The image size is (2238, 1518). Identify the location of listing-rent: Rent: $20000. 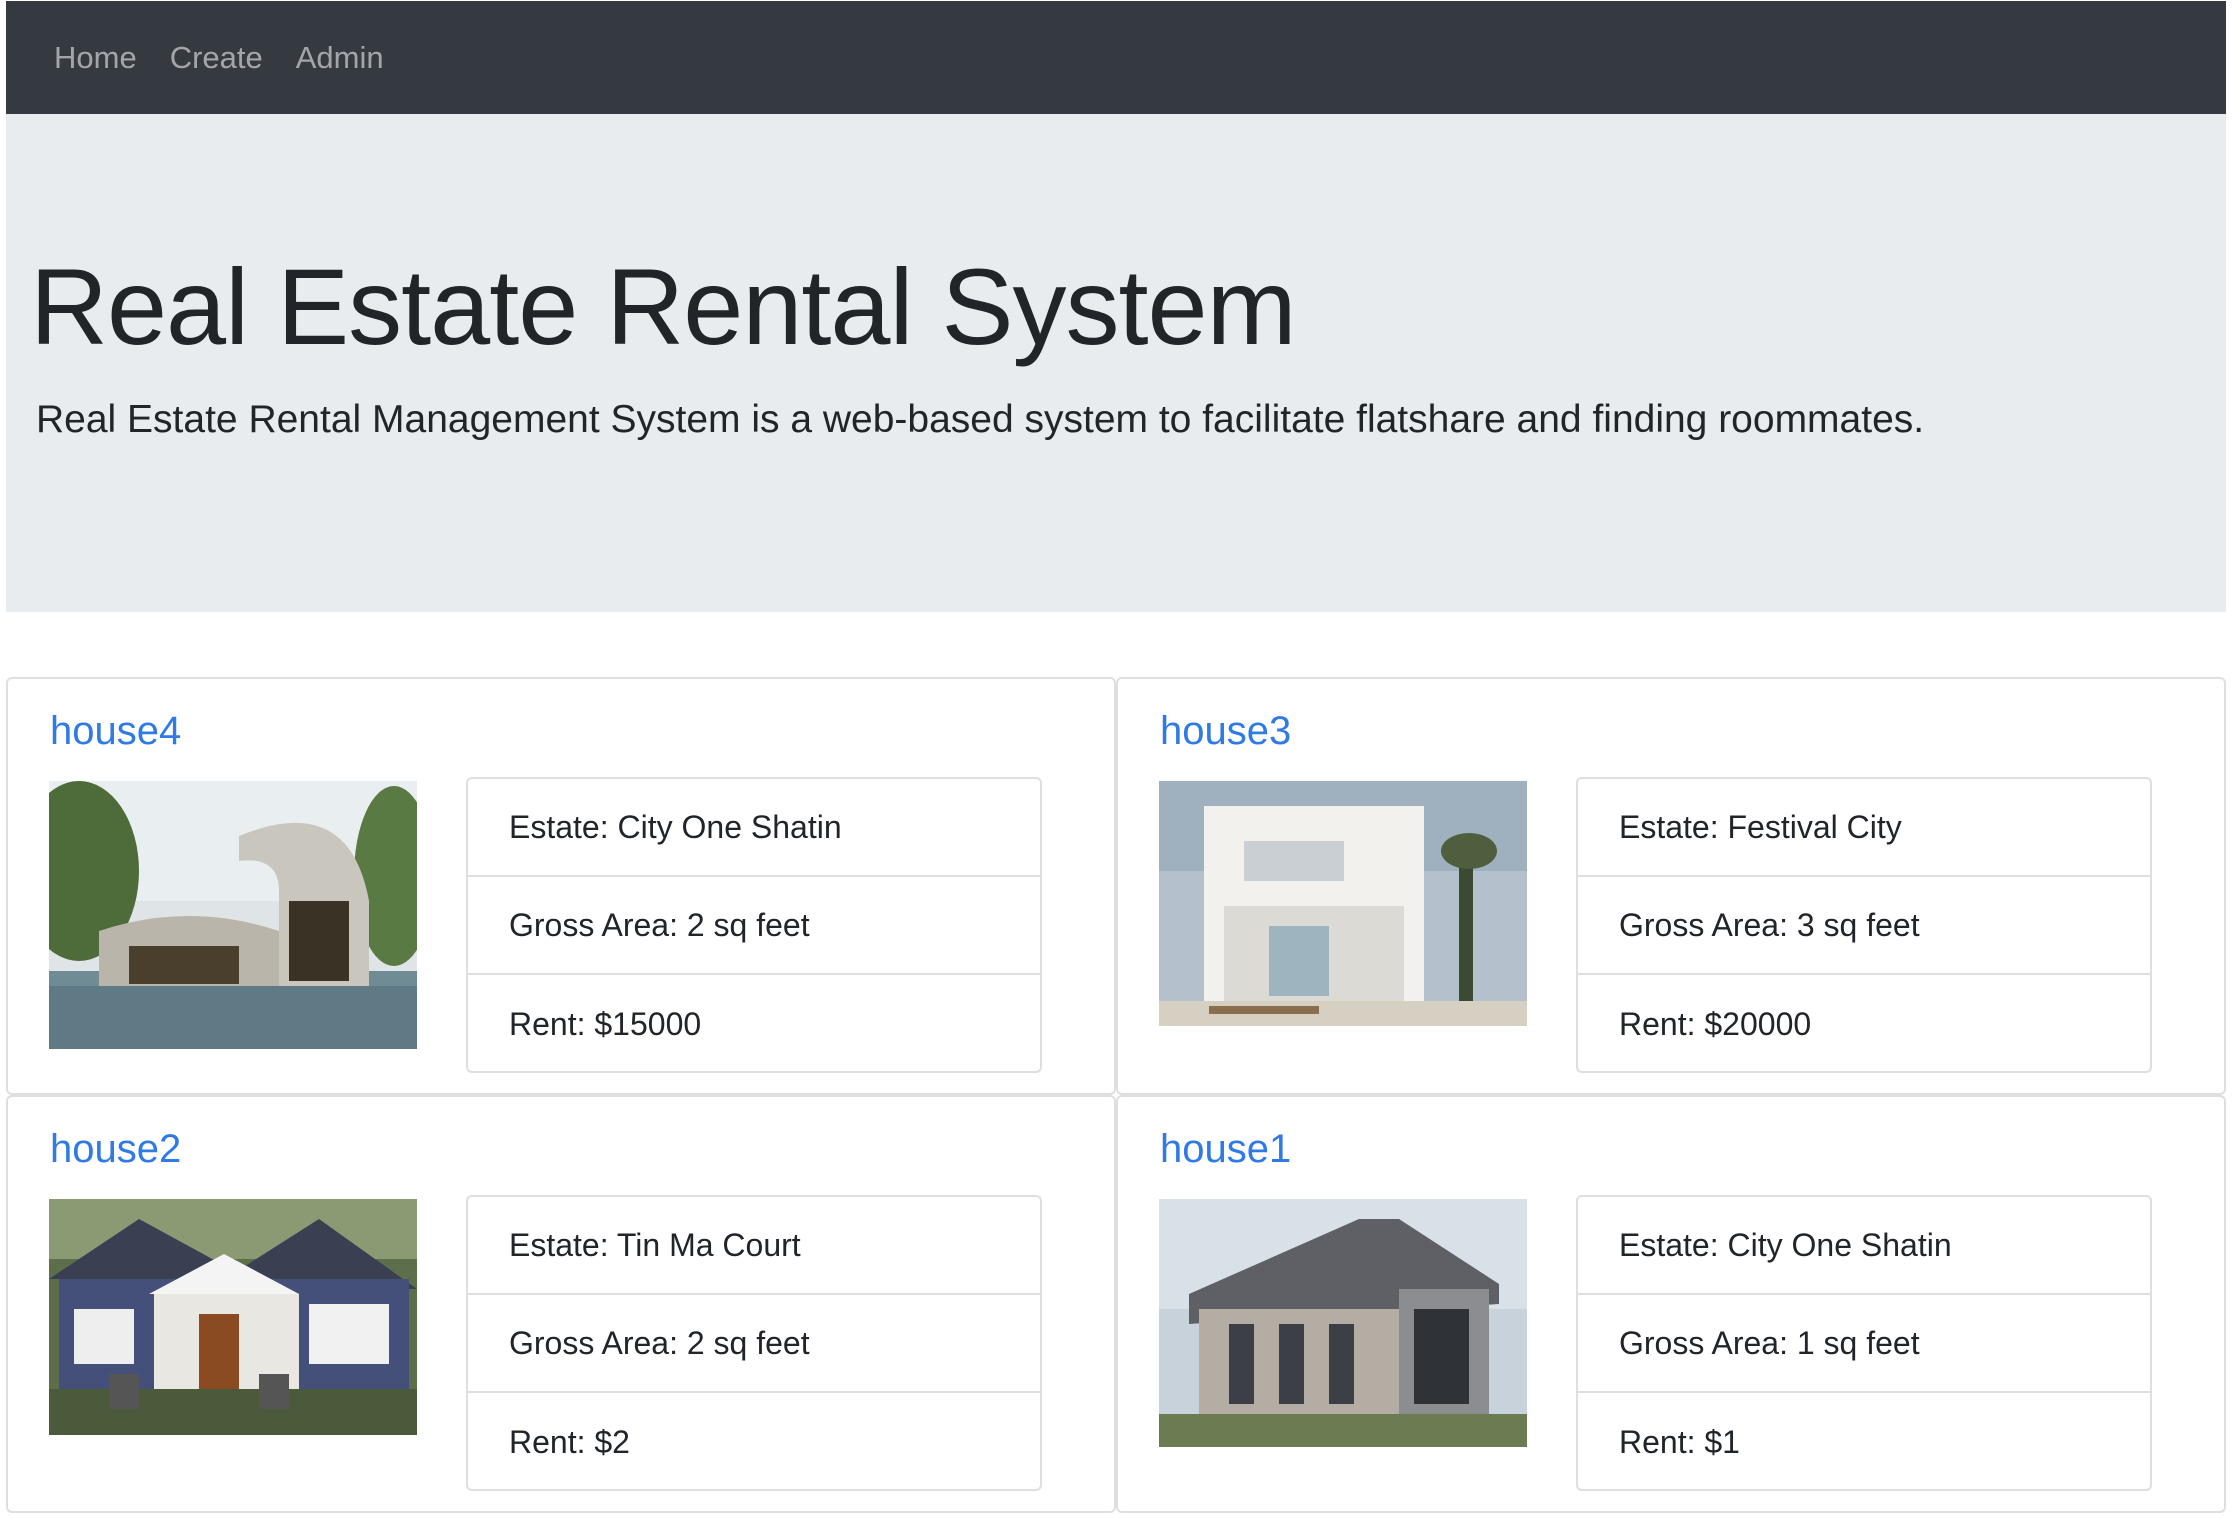
(1715, 1023).